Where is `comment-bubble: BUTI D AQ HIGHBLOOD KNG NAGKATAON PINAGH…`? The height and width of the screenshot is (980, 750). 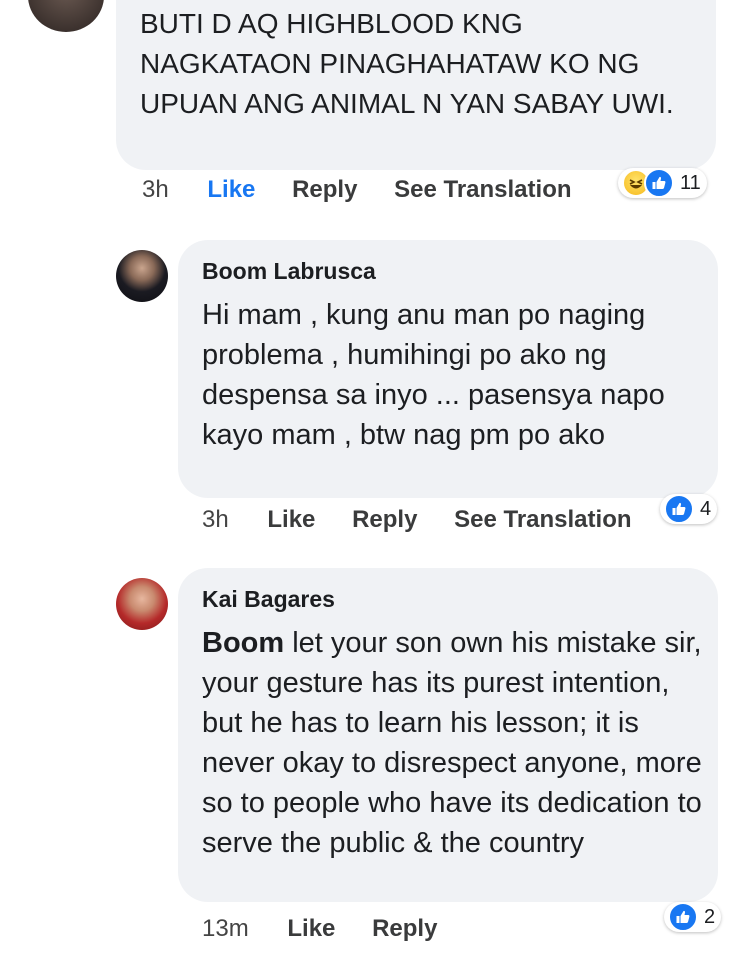
comment-bubble: BUTI D AQ HIGHBLOOD KNG NAGKATAON PINAGH… is located at coordinates (416, 85).